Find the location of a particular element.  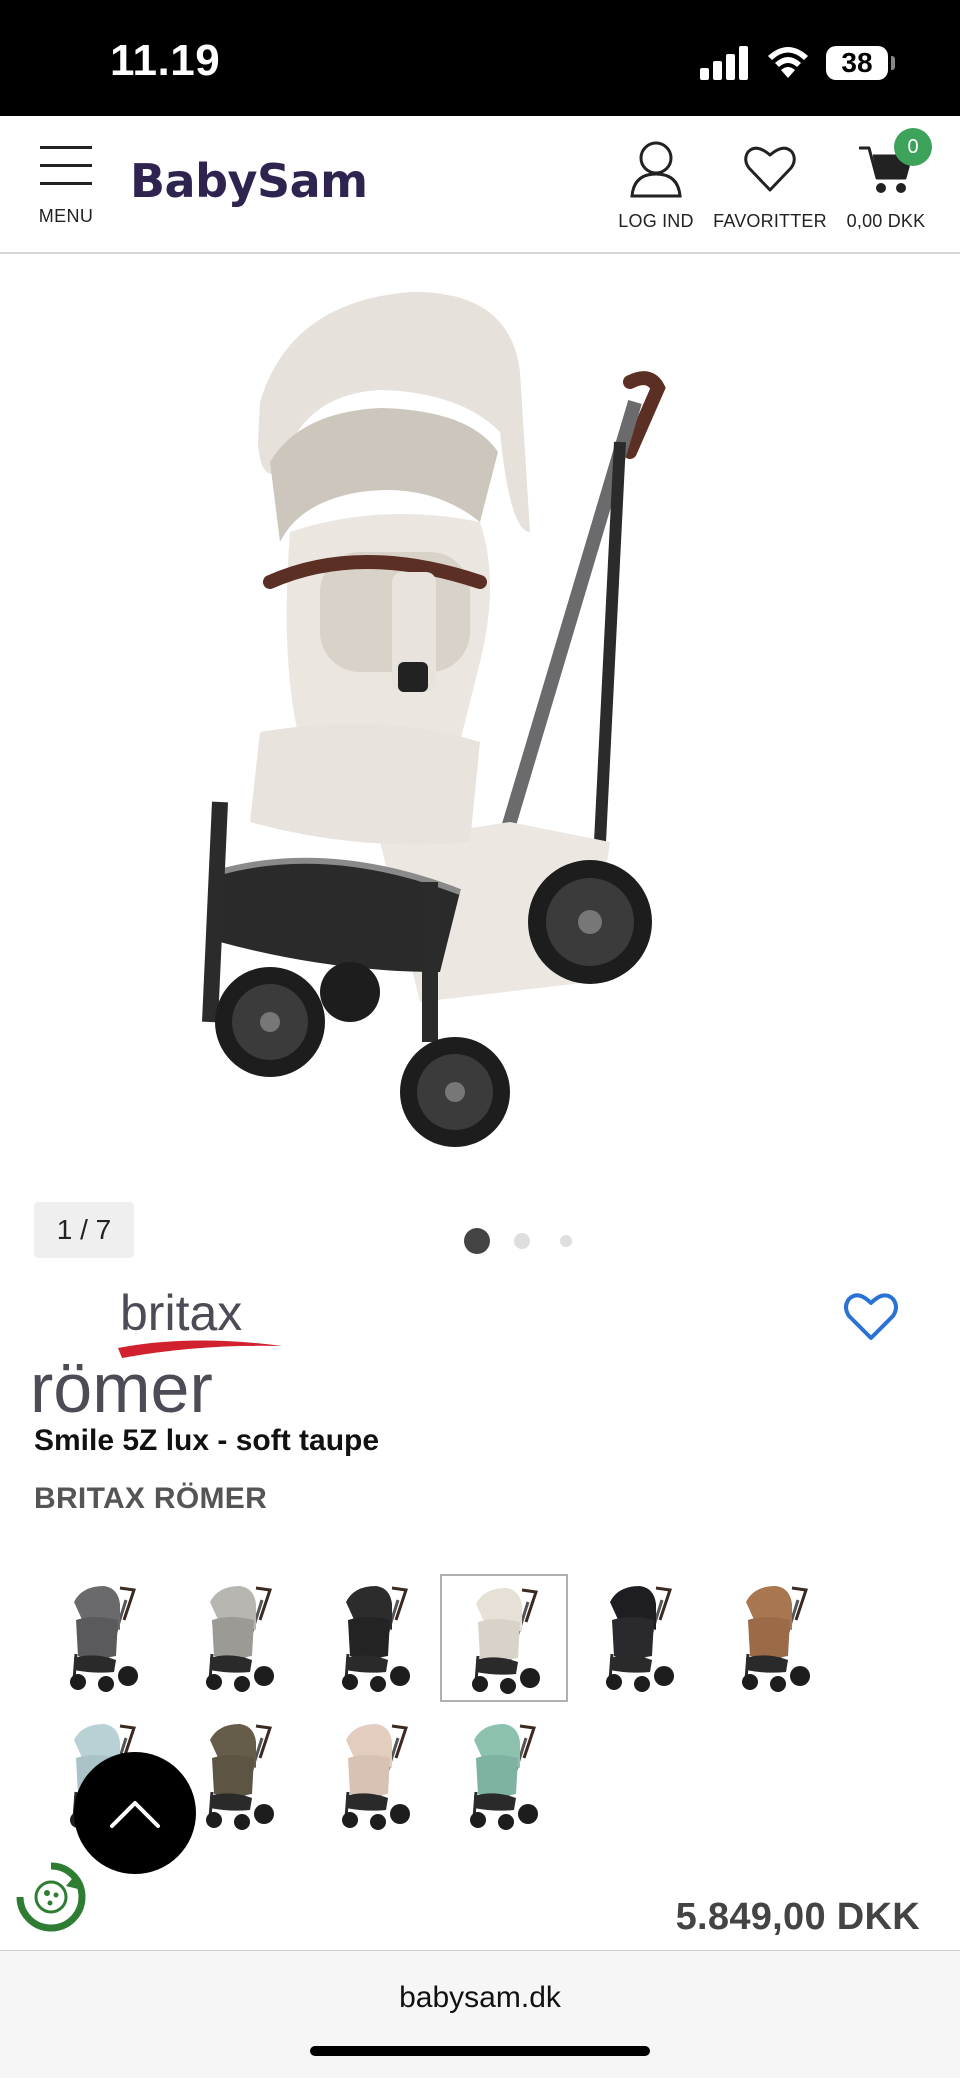

cart-total-label: 0,00 DKK is located at coordinates (886, 221).